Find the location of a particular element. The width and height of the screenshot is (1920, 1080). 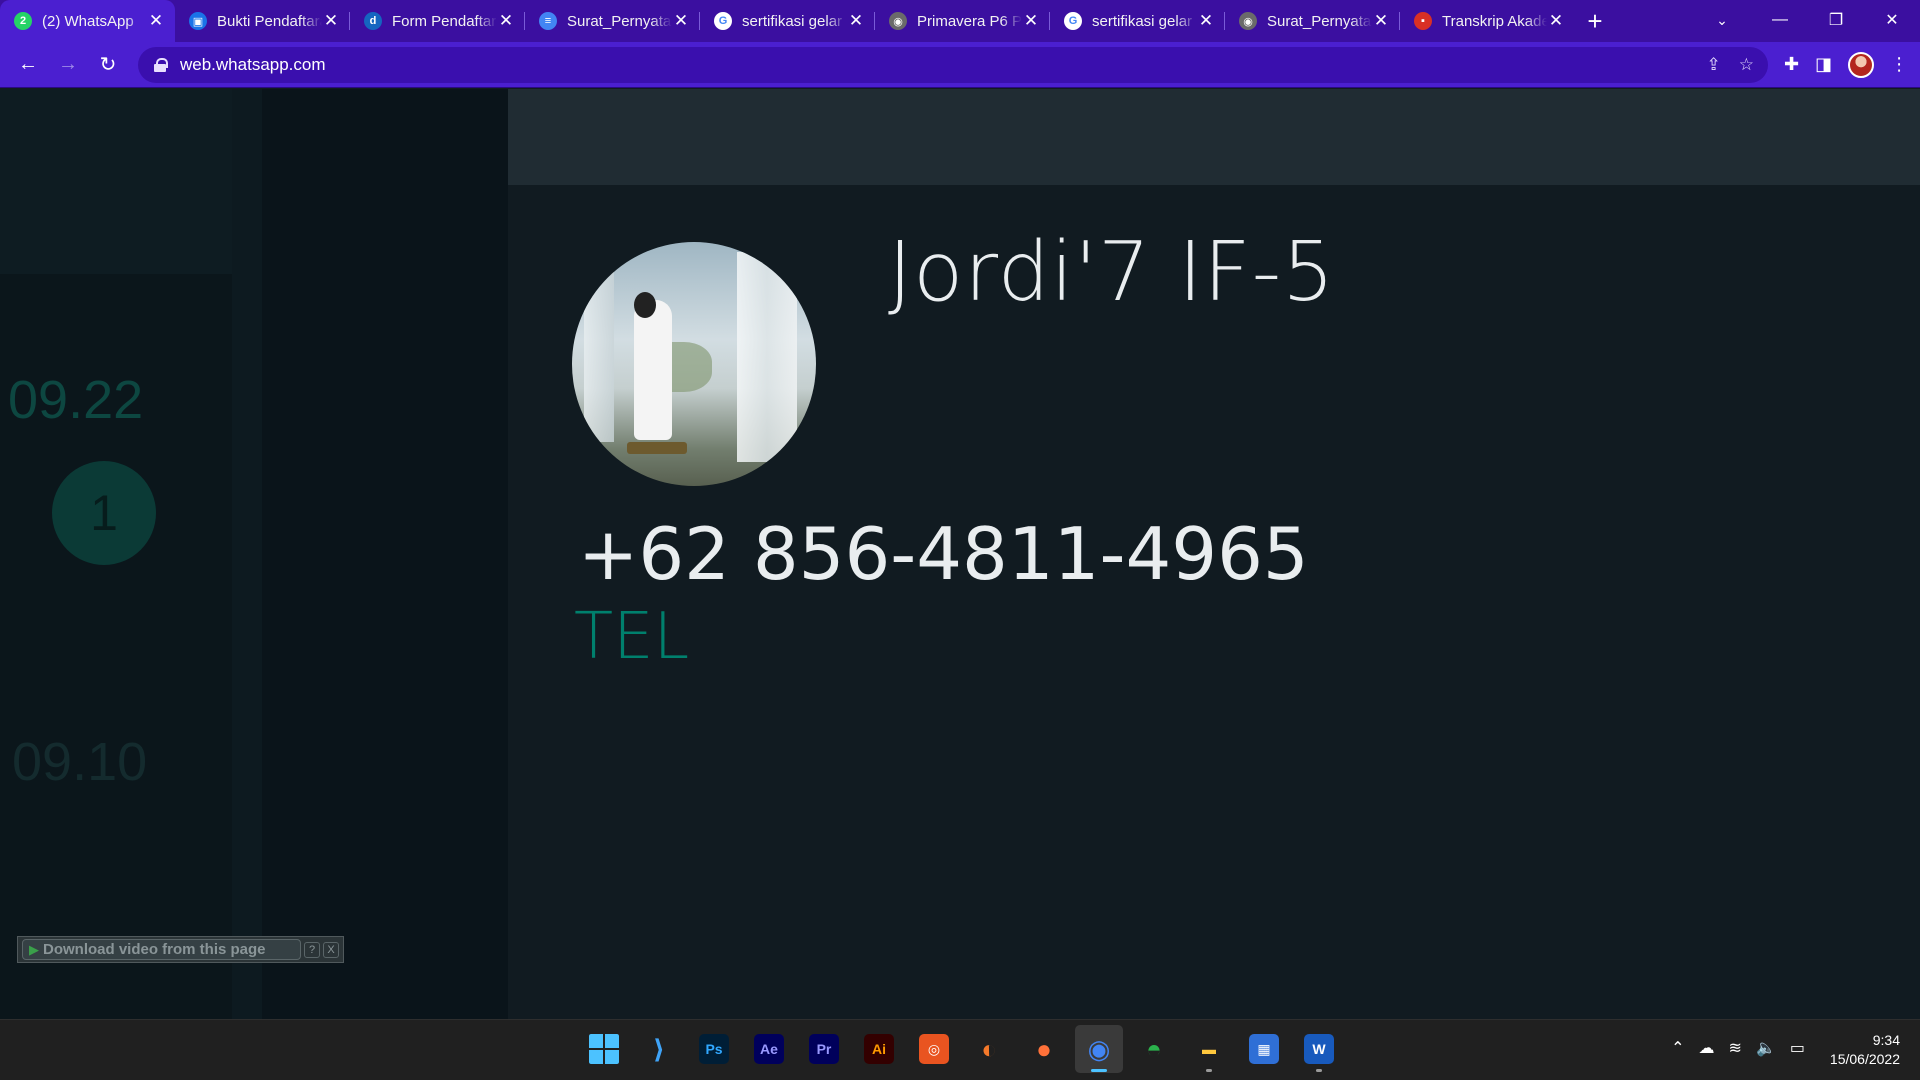

microsoft-store-icon: ▦ is located at coordinates (1264, 1049).